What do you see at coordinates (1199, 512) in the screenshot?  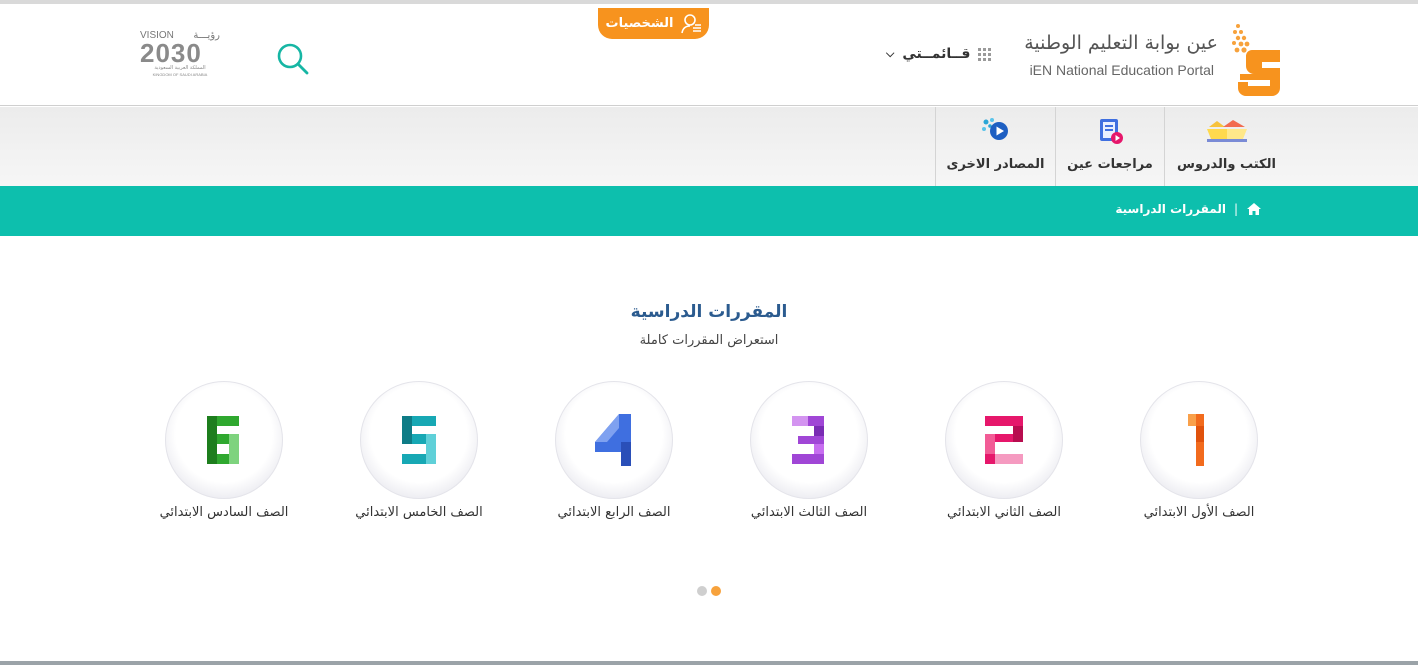 I see `grade-label: الصف الأول الابتدائي` at bounding box center [1199, 512].